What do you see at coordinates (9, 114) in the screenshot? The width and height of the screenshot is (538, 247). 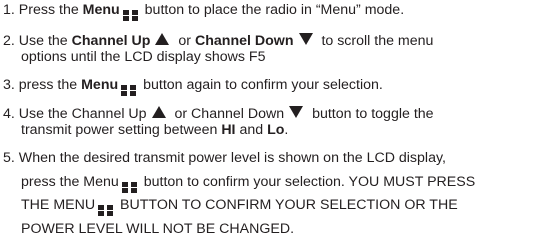 I see `step-number: 4.` at bounding box center [9, 114].